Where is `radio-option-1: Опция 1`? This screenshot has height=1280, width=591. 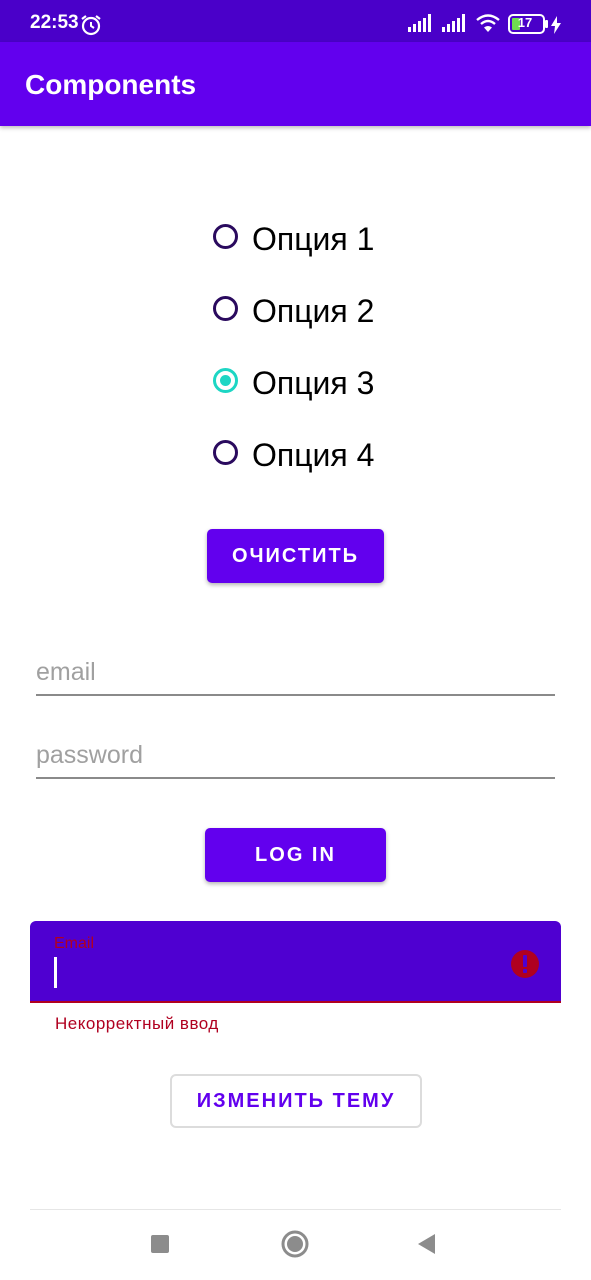 radio-option-1: Опция 1 is located at coordinates (320, 240).